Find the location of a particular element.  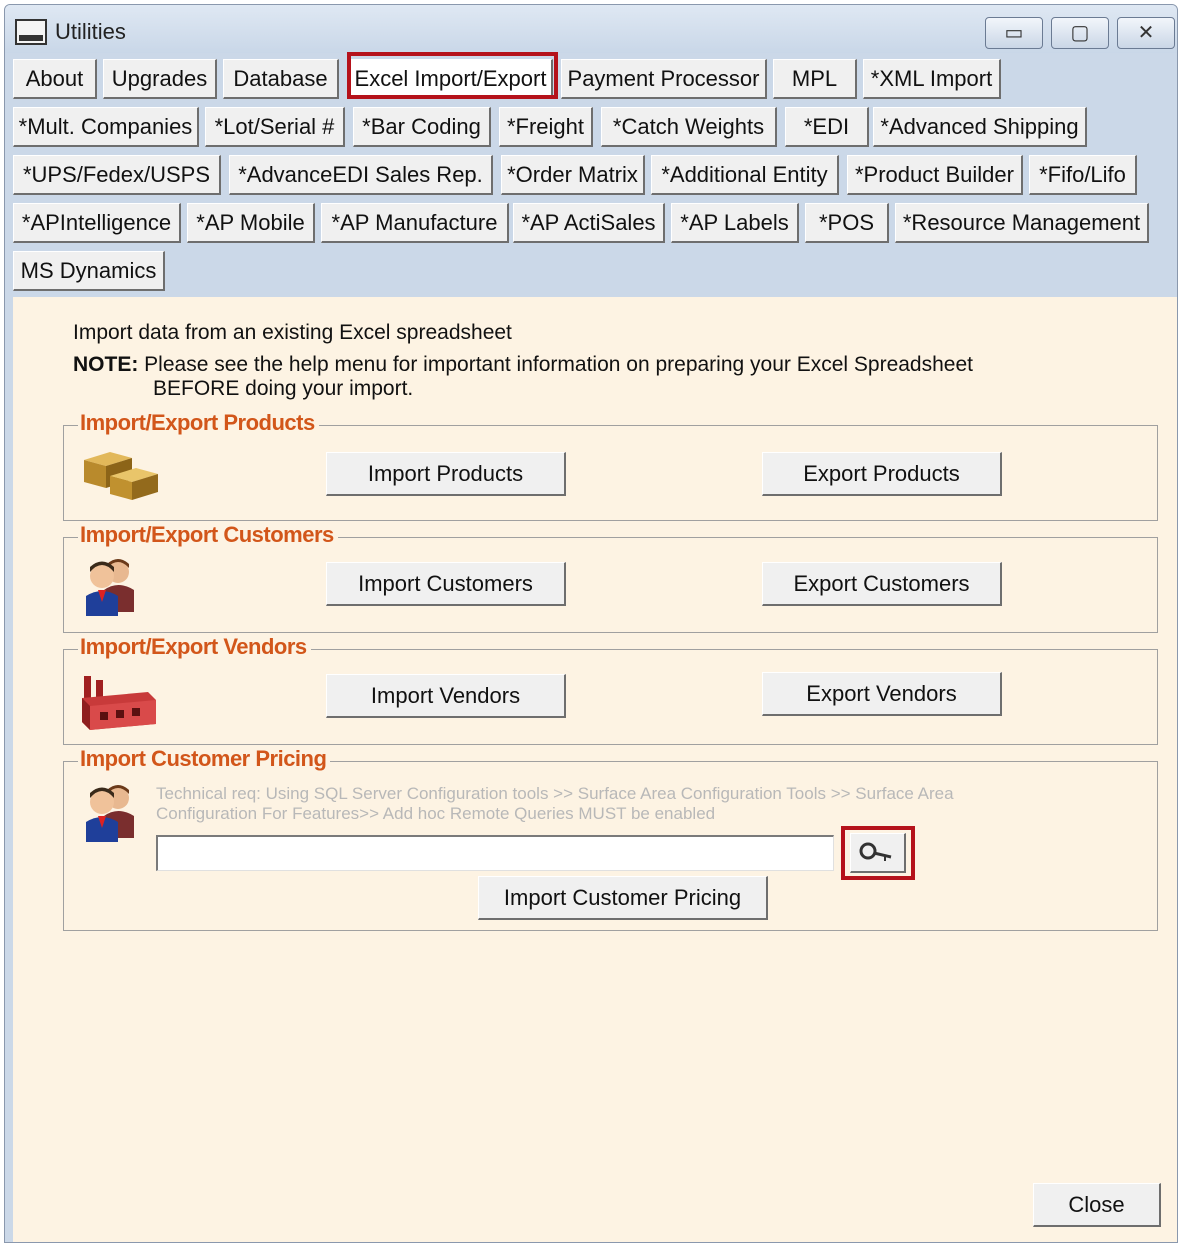

tab-ap-mobile: *AP Mobile is located at coordinates (251, 223).